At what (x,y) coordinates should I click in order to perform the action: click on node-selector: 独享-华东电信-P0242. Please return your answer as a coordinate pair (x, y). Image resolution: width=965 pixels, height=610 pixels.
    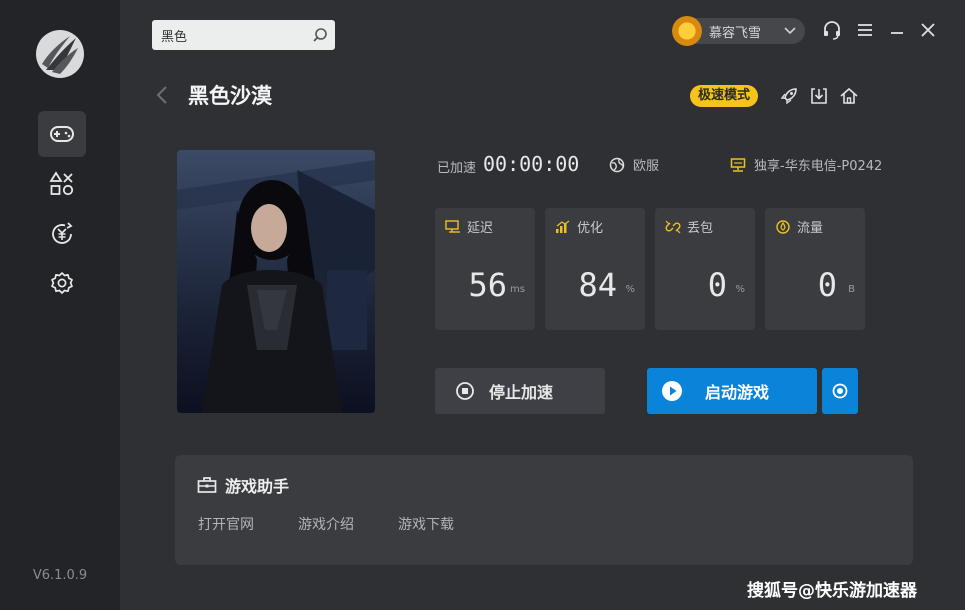
    Looking at the image, I should click on (806, 164).